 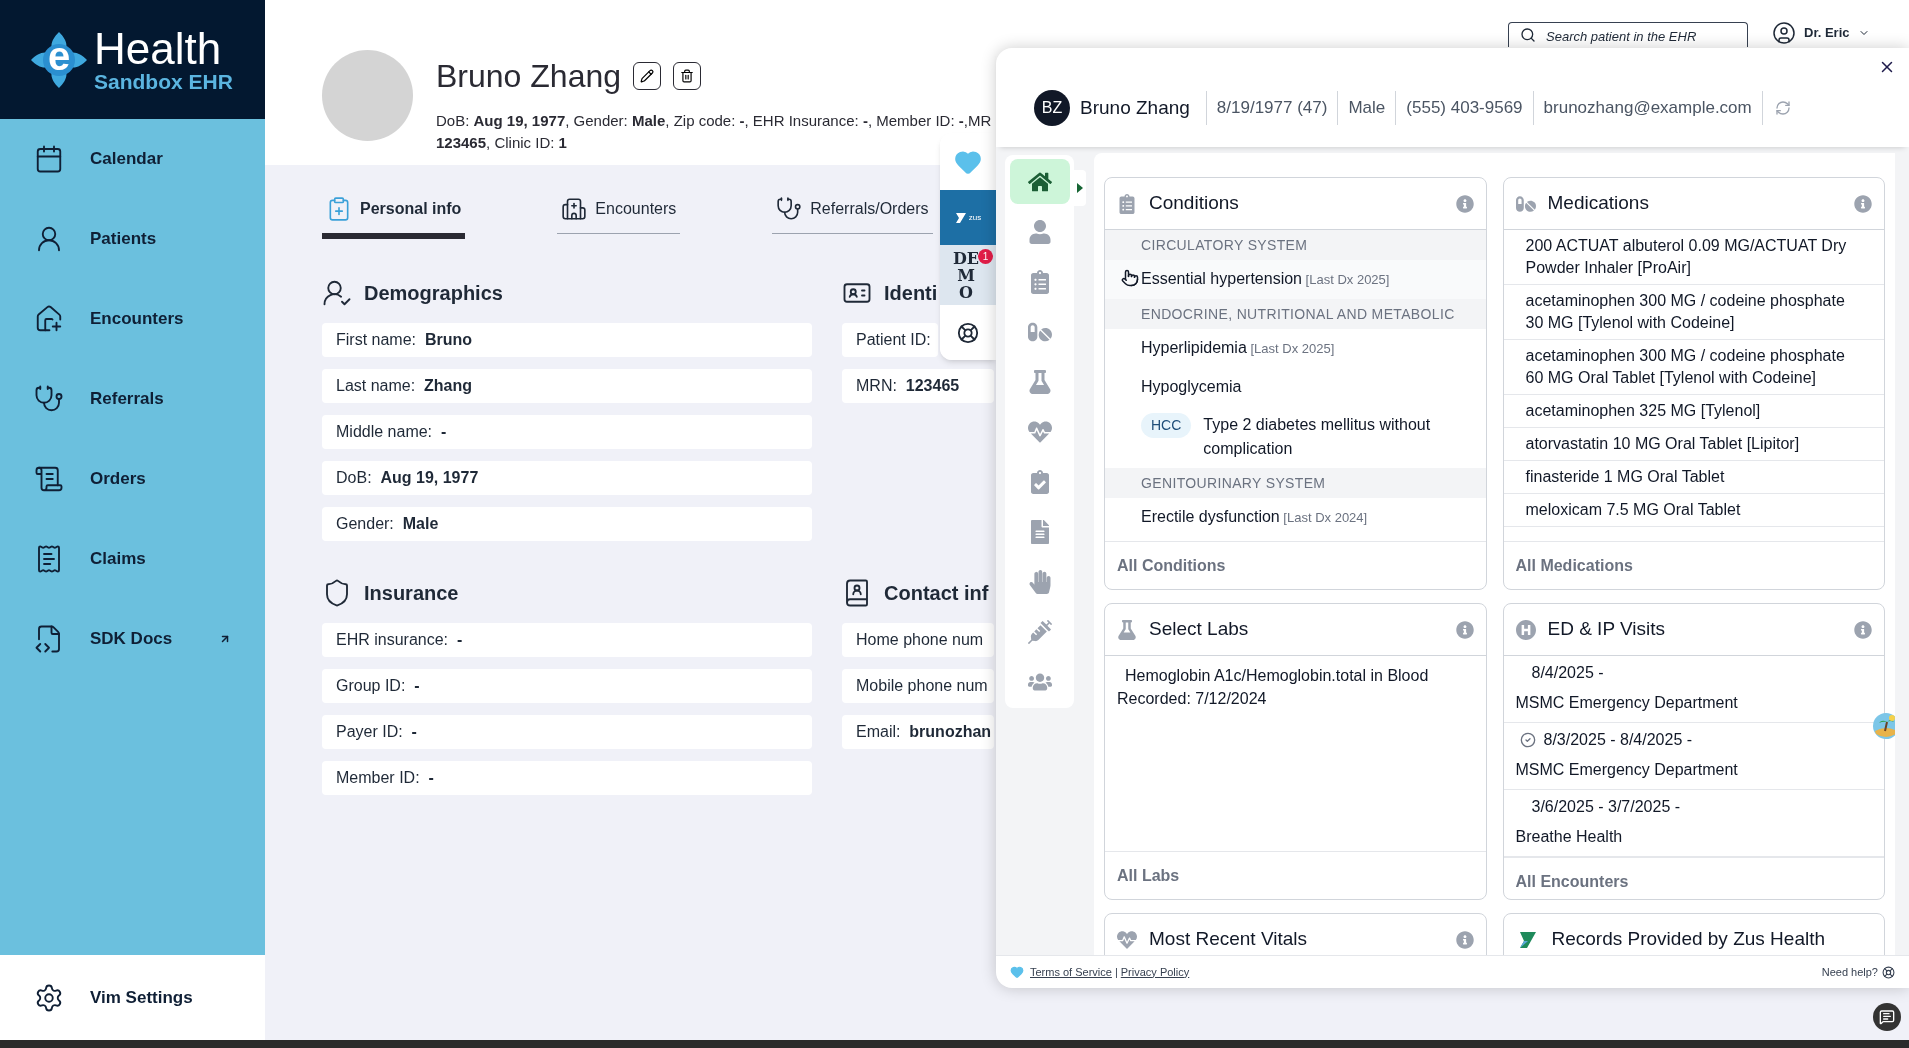 I want to click on card-title: Conditions, so click(x=1194, y=203).